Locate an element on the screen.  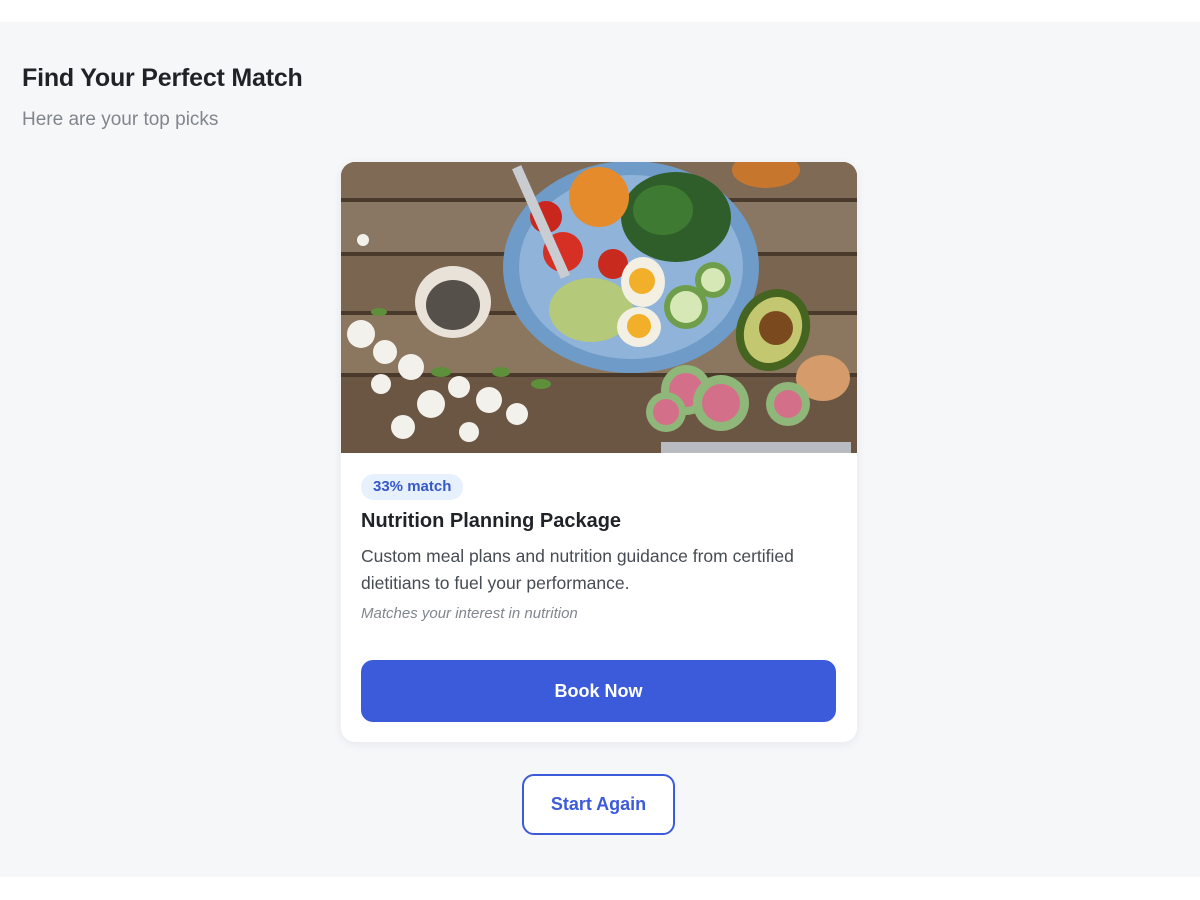
match-badge: 33% match is located at coordinates (412, 487).